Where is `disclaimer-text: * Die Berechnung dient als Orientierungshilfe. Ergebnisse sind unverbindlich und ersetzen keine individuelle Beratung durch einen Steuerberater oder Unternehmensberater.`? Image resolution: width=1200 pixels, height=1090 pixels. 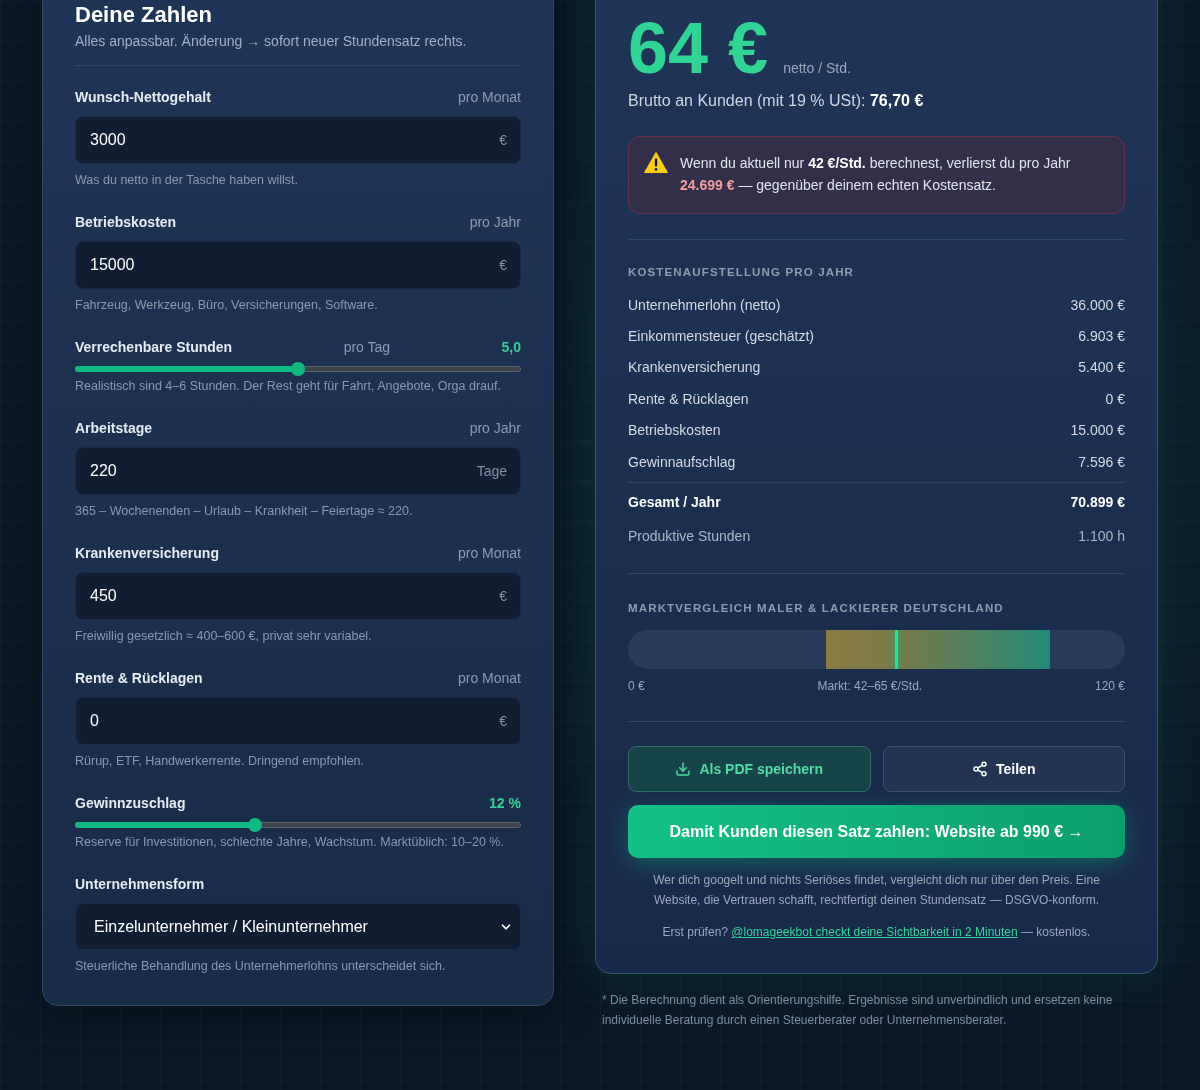
disclaimer-text: * Die Berechnung dient als Orientierungshilfe. Ergebnisse sind unverbindlich und ersetzen keine individuelle Beratung durch einen Steuerberater oder Unternehmensberater. is located at coordinates (857, 1011).